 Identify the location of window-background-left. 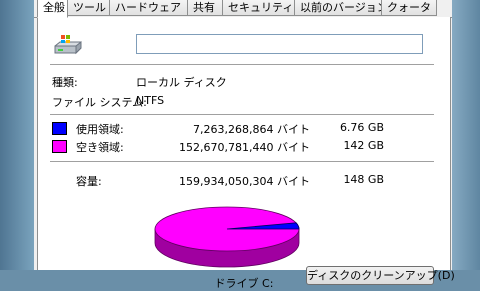
(17, 135).